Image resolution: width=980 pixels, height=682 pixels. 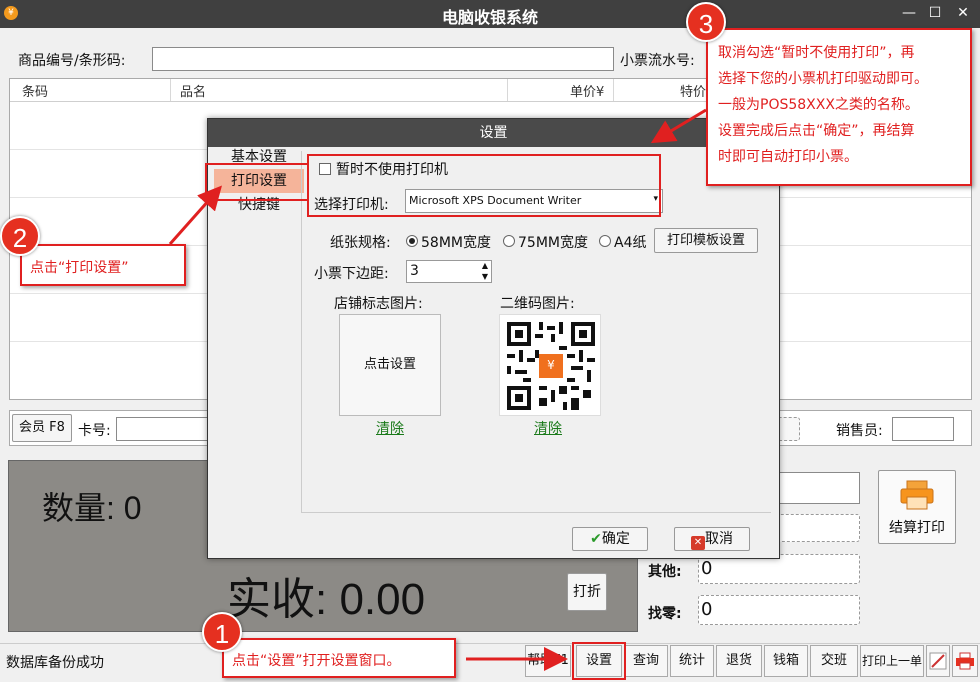 I want to click on step1-text: 点击“设置”打开设置窗口。, so click(x=316, y=661).